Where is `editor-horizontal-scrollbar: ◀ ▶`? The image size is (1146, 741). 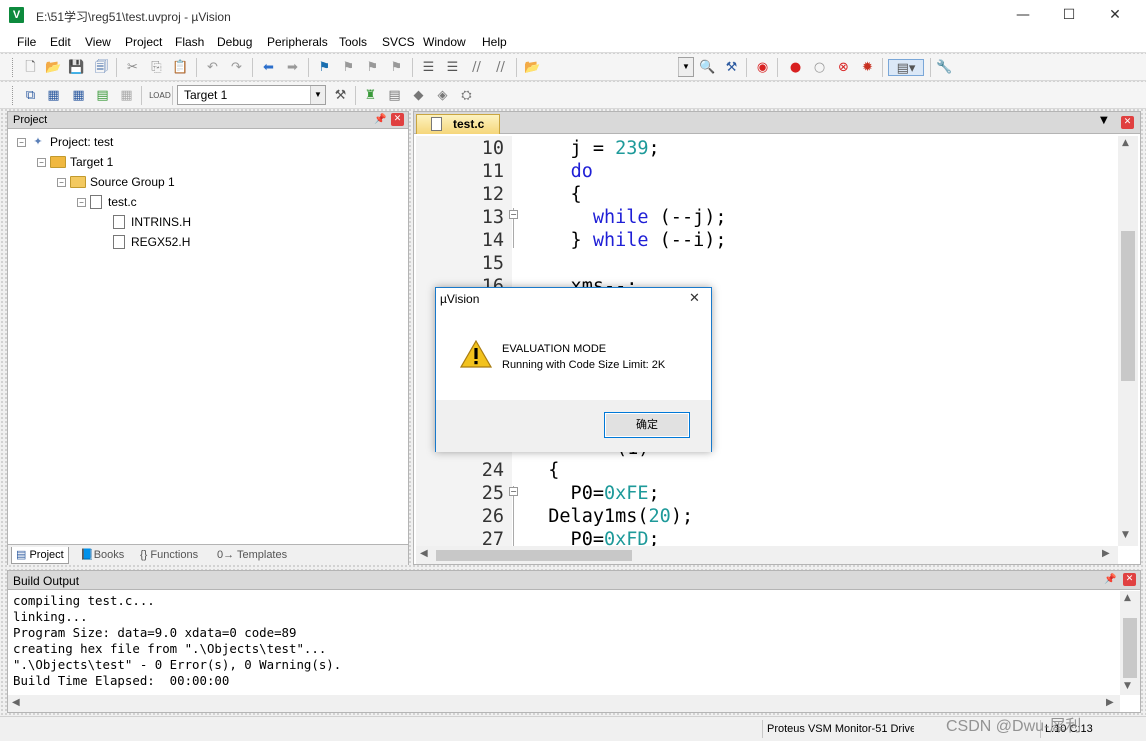
editor-horizontal-scrollbar: ◀ ▶ is located at coordinates (767, 555).